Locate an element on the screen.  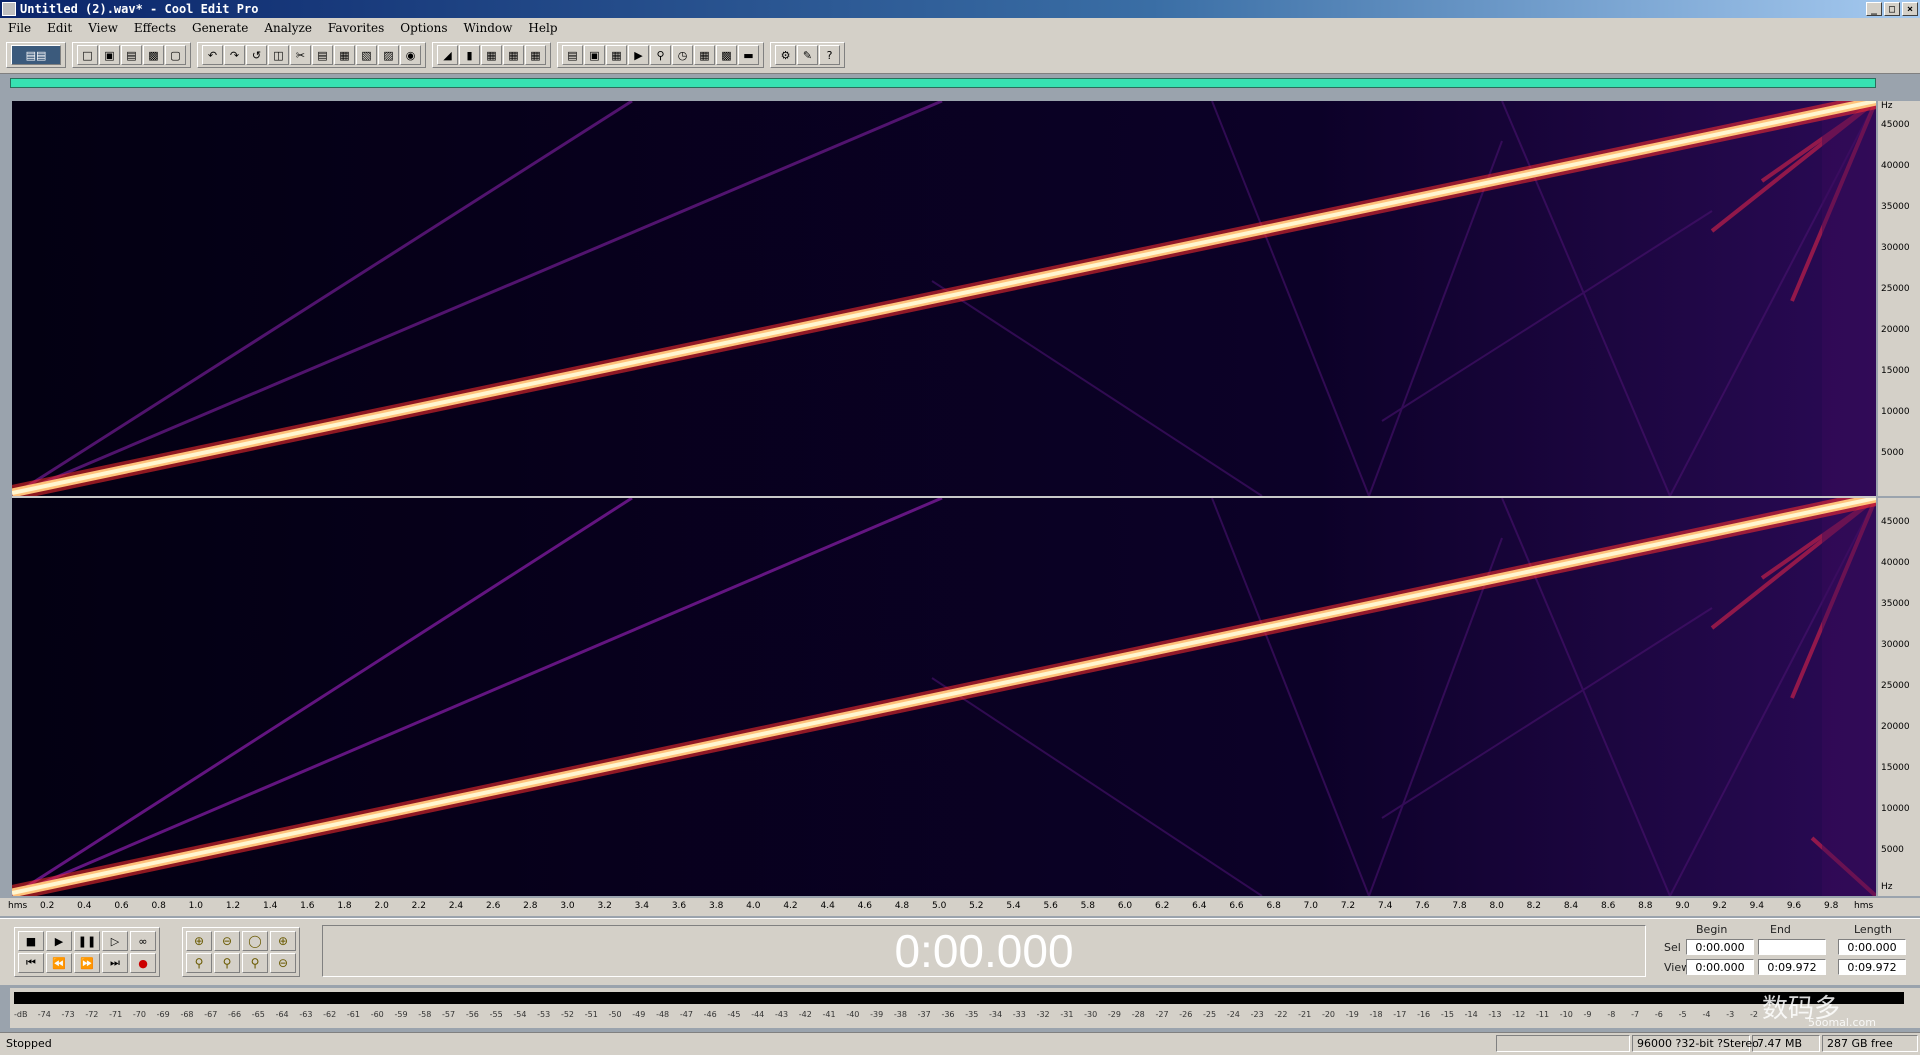
play-list-icon: ▦ is located at coordinates (616, 55).